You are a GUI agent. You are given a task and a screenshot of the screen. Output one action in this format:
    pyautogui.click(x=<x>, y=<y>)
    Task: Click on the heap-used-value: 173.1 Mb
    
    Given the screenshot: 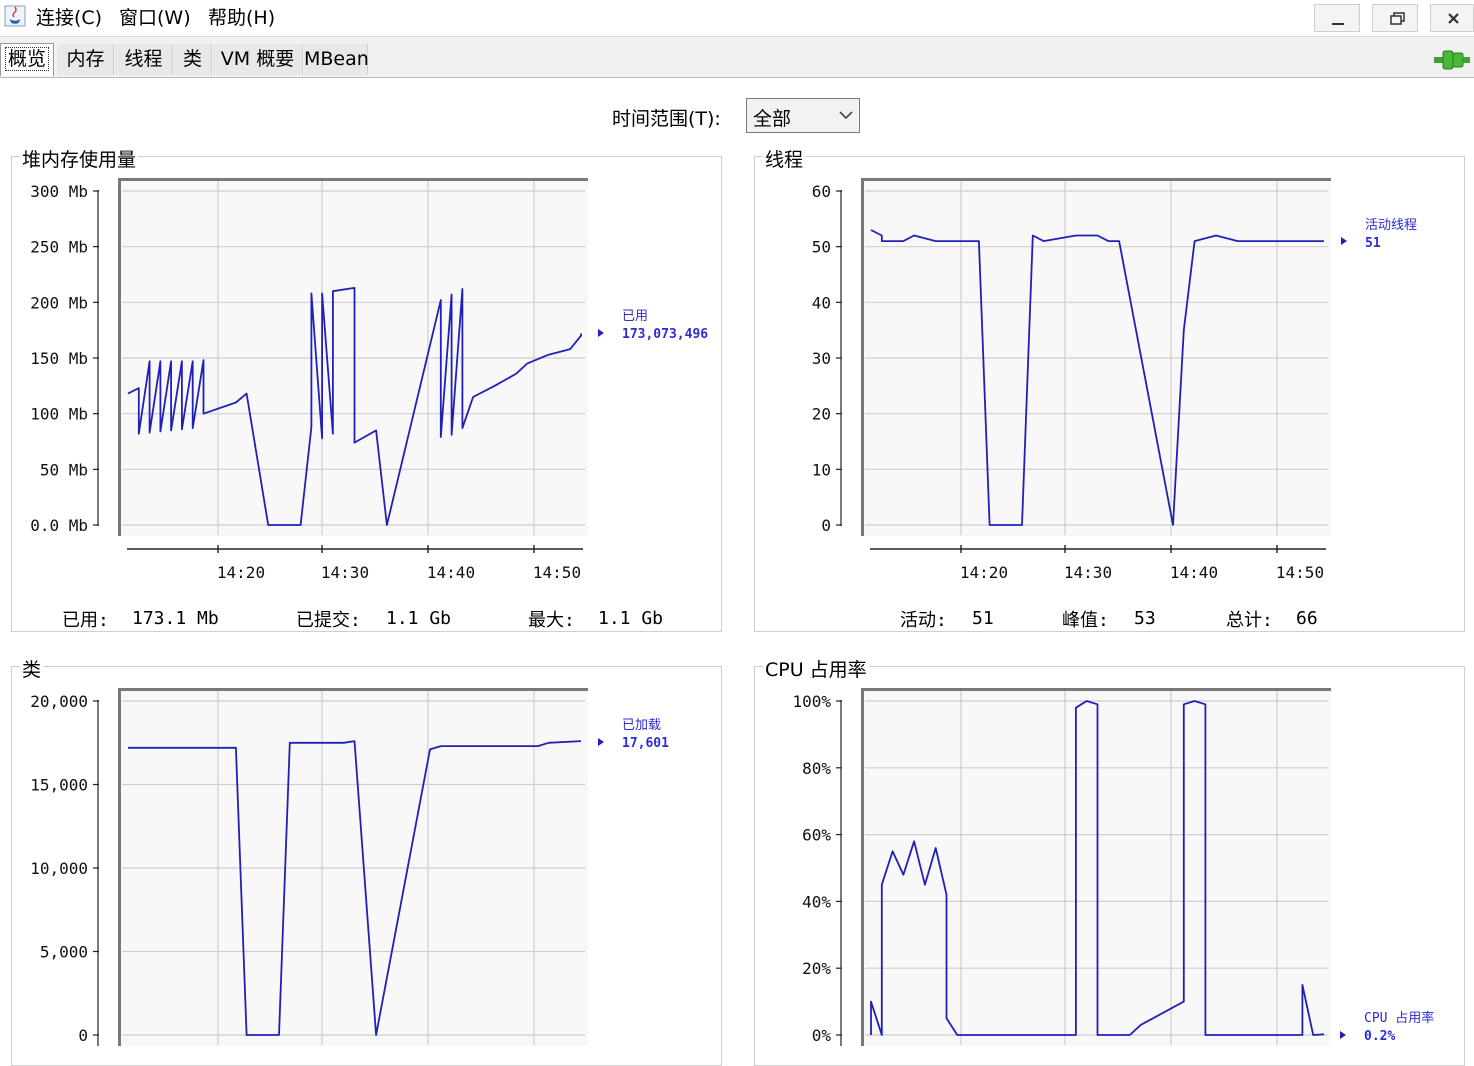 What is the action you would take?
    pyautogui.click(x=175, y=618)
    